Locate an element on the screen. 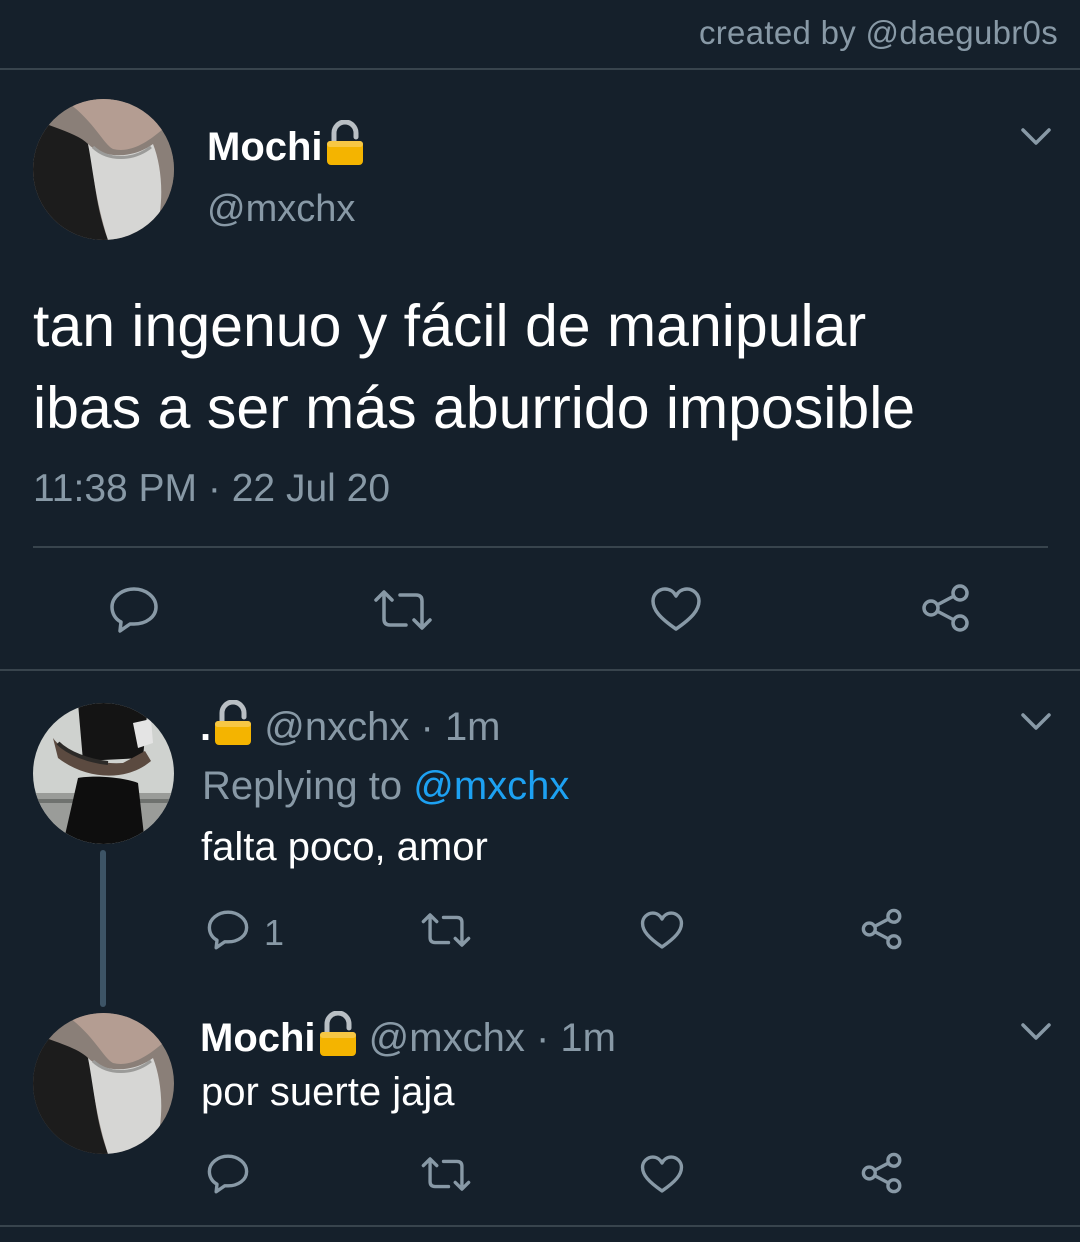 This screenshot has width=1080, height=1242. reply1-text: falta poco, amor is located at coordinates (344, 847).